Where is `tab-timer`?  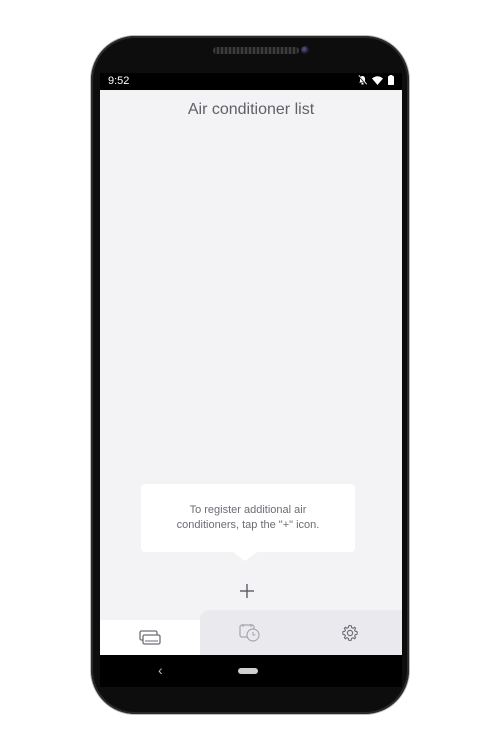 tab-timer is located at coordinates (250, 632).